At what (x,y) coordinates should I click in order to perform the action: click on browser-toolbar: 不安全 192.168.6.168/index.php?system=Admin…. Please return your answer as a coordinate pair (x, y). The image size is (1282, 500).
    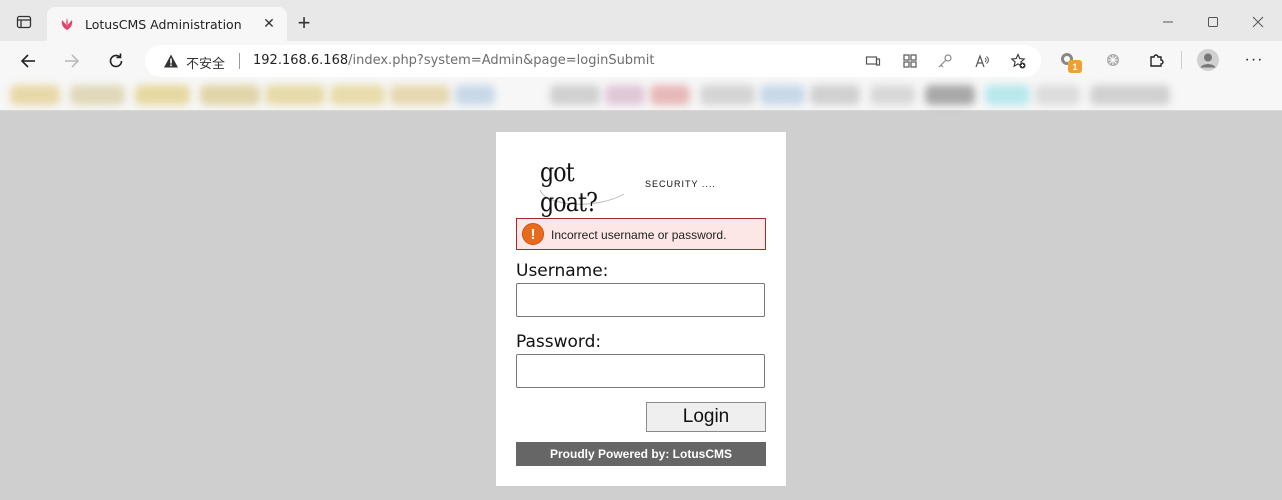
    Looking at the image, I should click on (641, 60).